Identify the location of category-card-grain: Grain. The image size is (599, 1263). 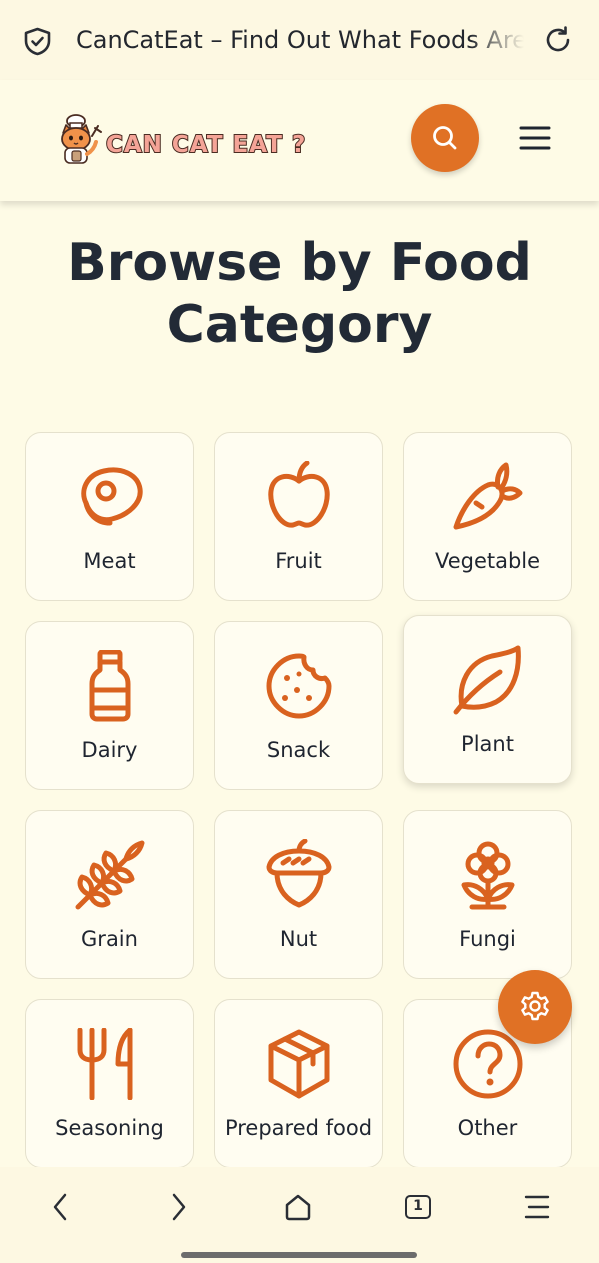
(109, 894).